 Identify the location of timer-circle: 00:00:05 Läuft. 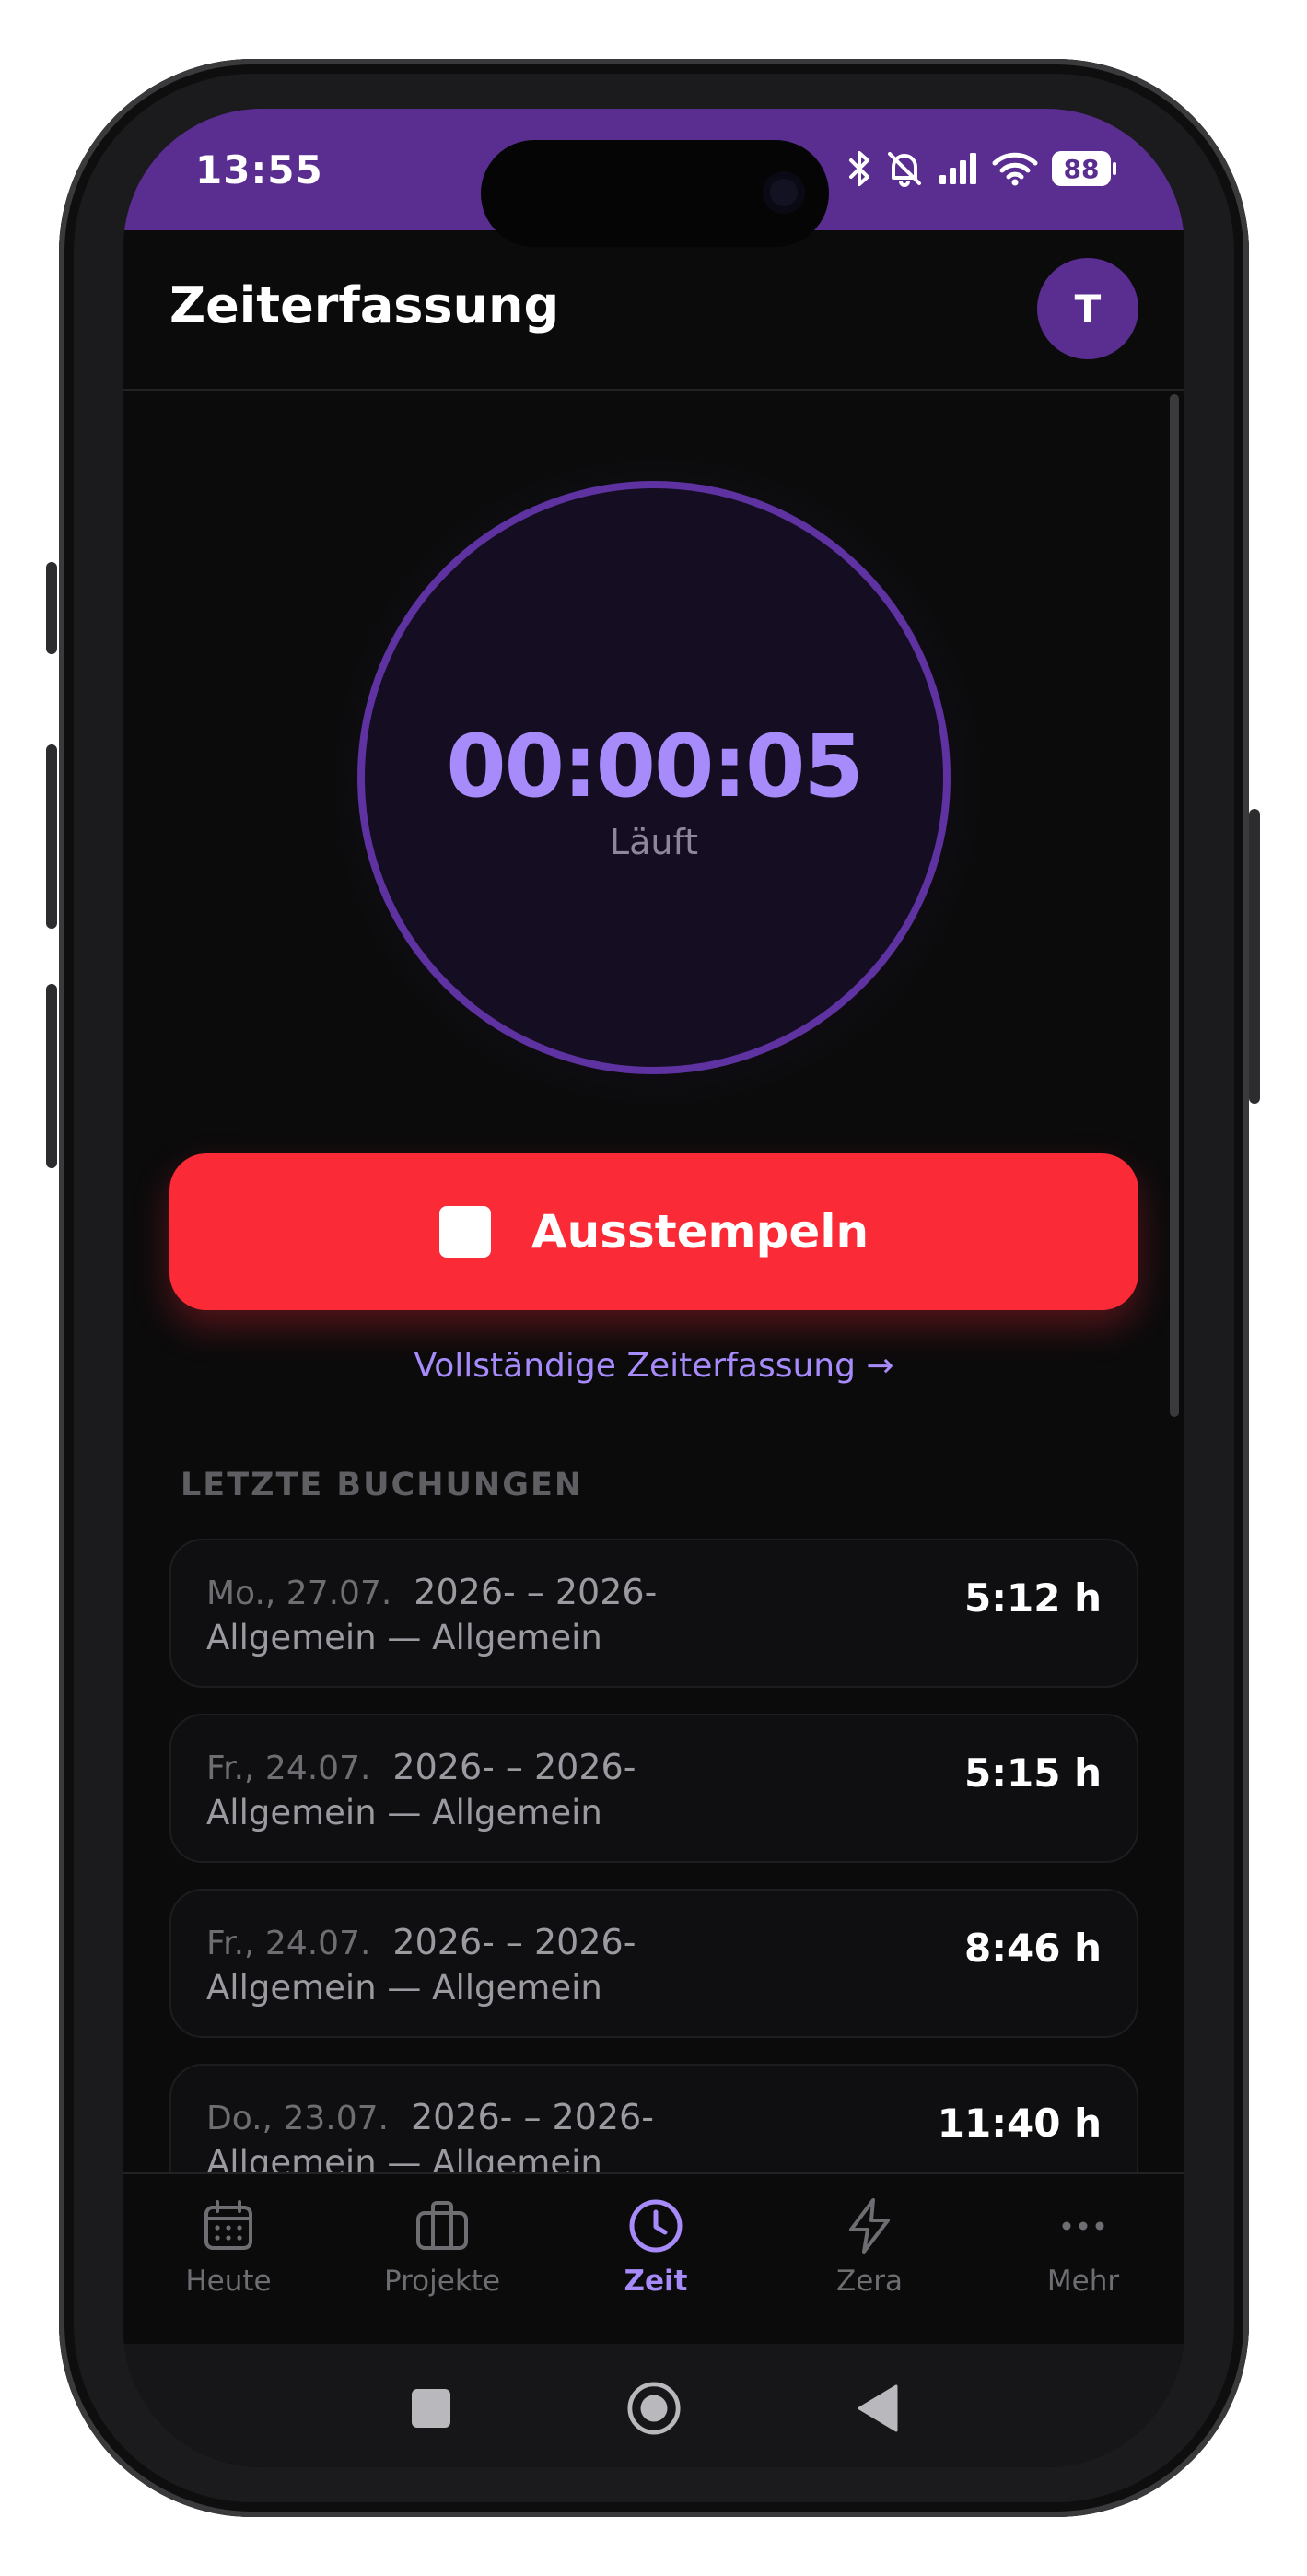
(654, 777).